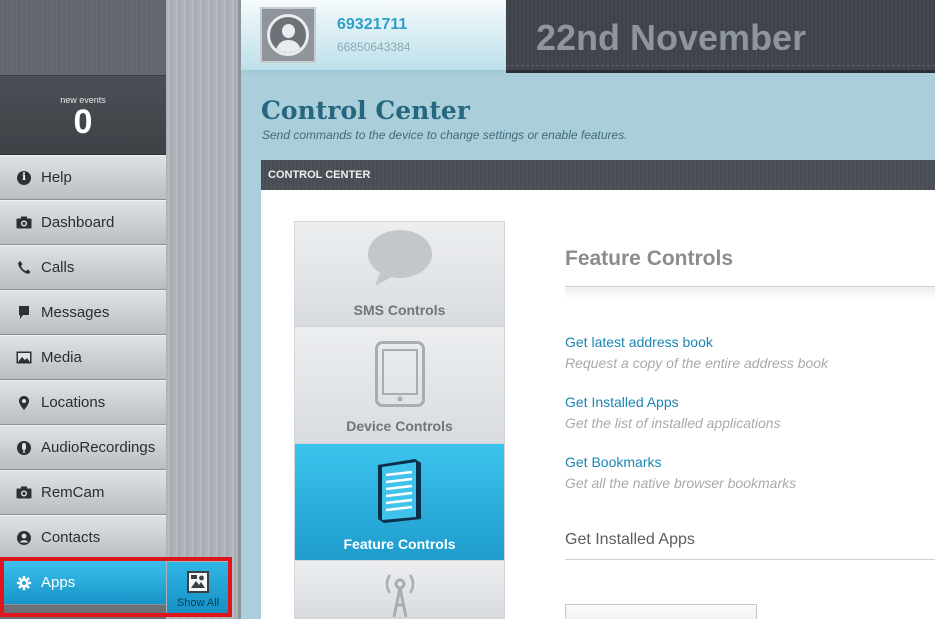 This screenshot has height=619, width=935. What do you see at coordinates (24, 268) in the screenshot?
I see `phone-icon` at bounding box center [24, 268].